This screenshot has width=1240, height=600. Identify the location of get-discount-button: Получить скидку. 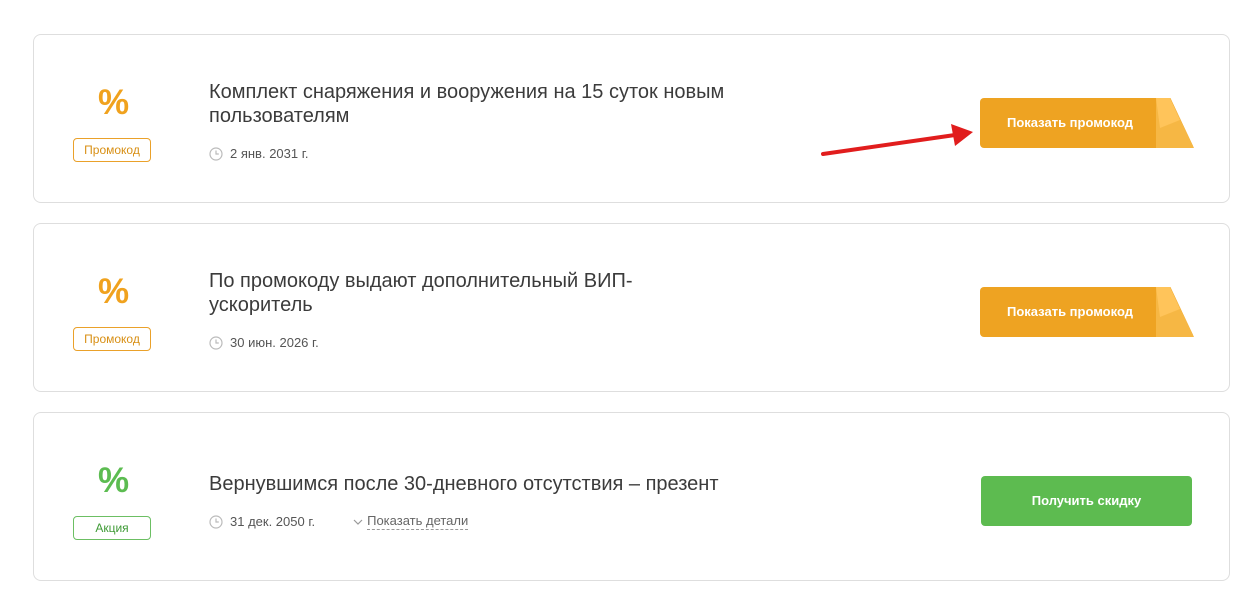
(1086, 501).